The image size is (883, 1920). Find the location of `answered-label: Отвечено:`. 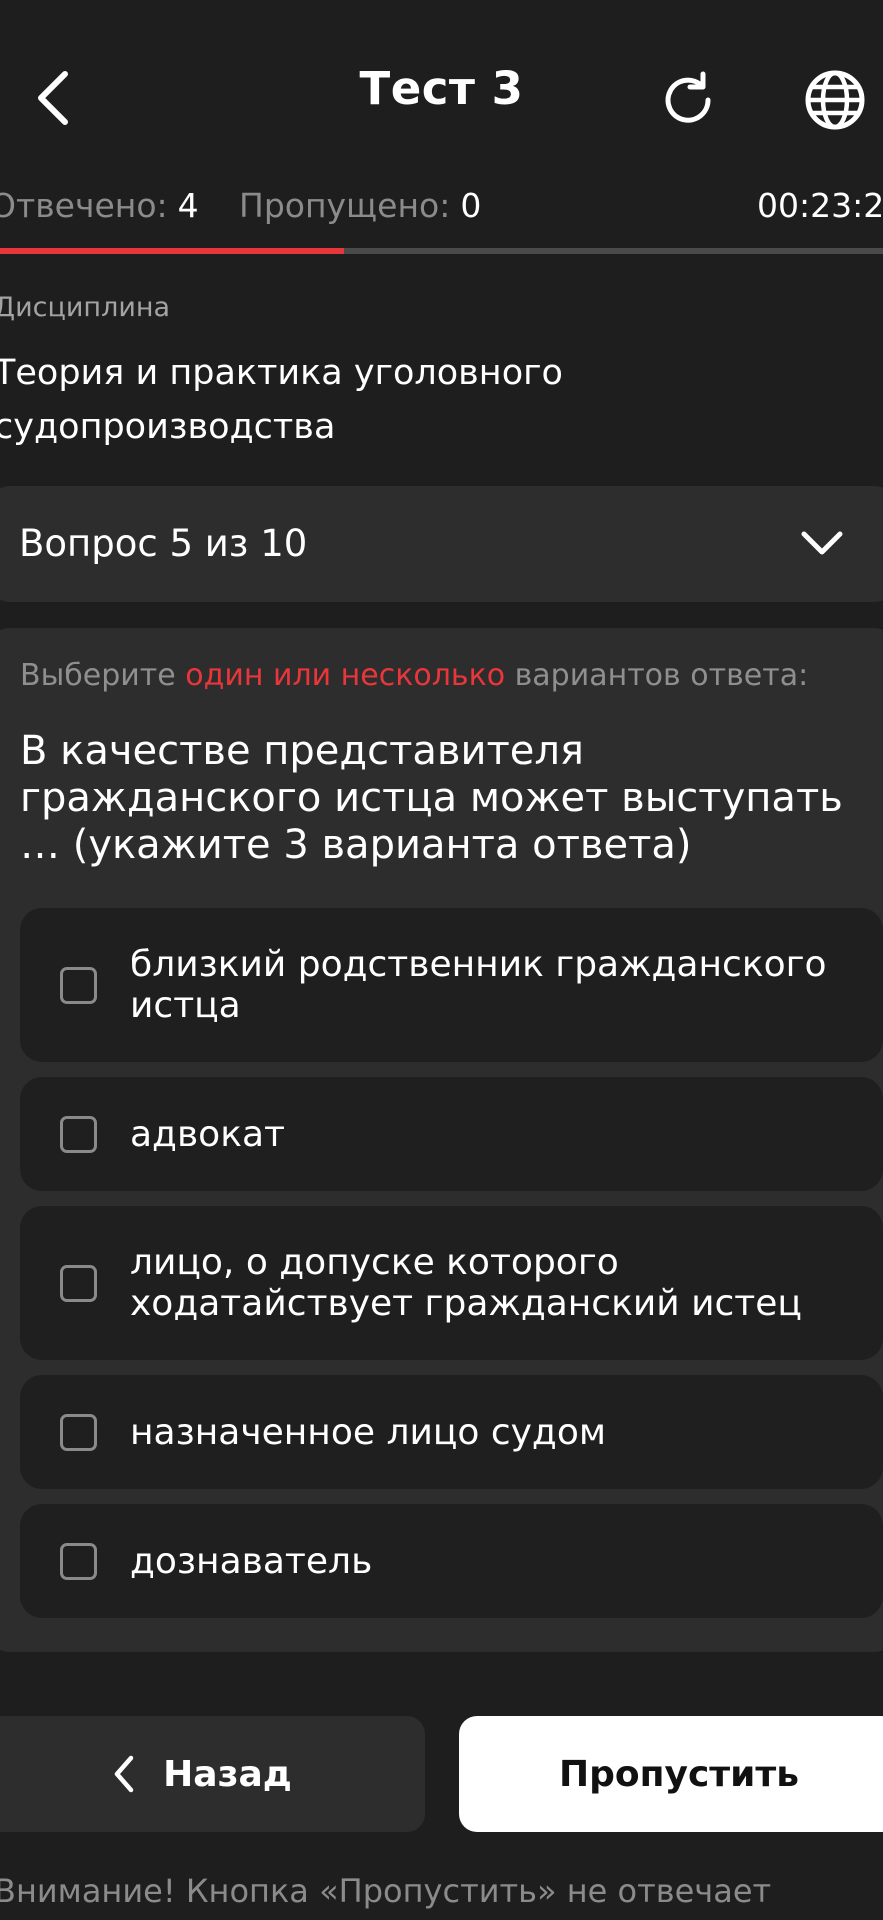

answered-label: Отвечено: is located at coordinates (84, 205).